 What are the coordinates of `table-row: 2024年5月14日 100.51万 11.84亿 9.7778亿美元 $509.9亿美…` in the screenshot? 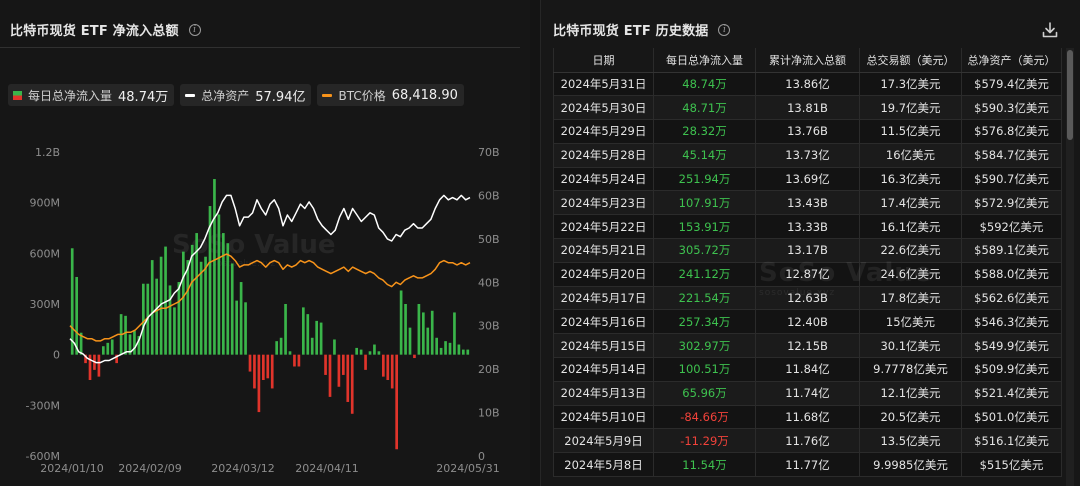 It's located at (807, 369).